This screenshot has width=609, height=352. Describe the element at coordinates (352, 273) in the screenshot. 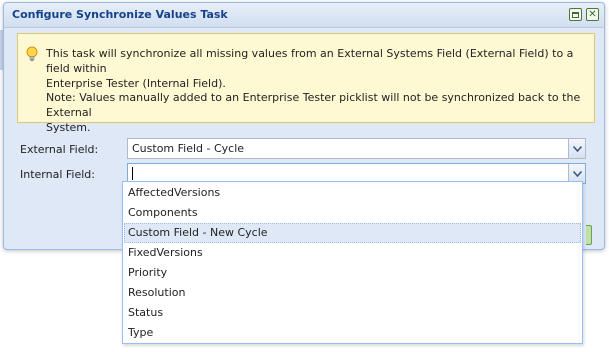

I see `dropdown-option: Priority` at that location.